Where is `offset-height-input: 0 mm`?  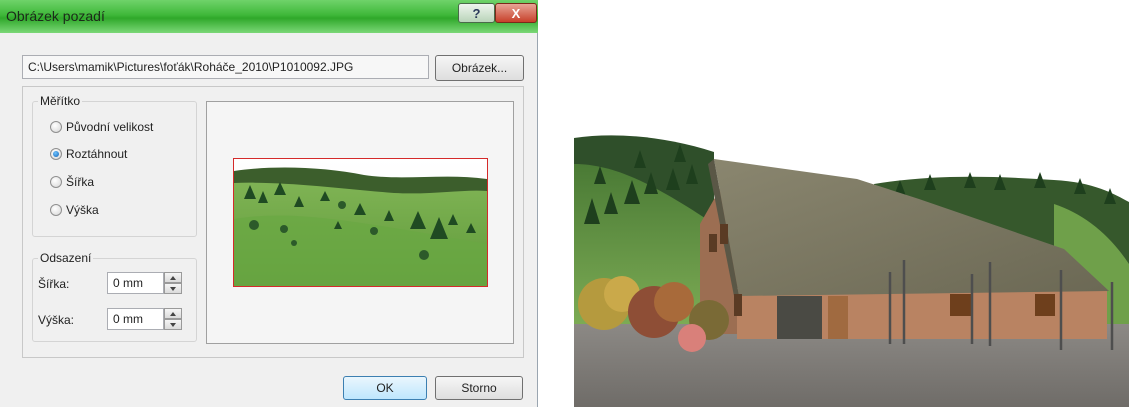
offset-height-input: 0 mm is located at coordinates (135, 319).